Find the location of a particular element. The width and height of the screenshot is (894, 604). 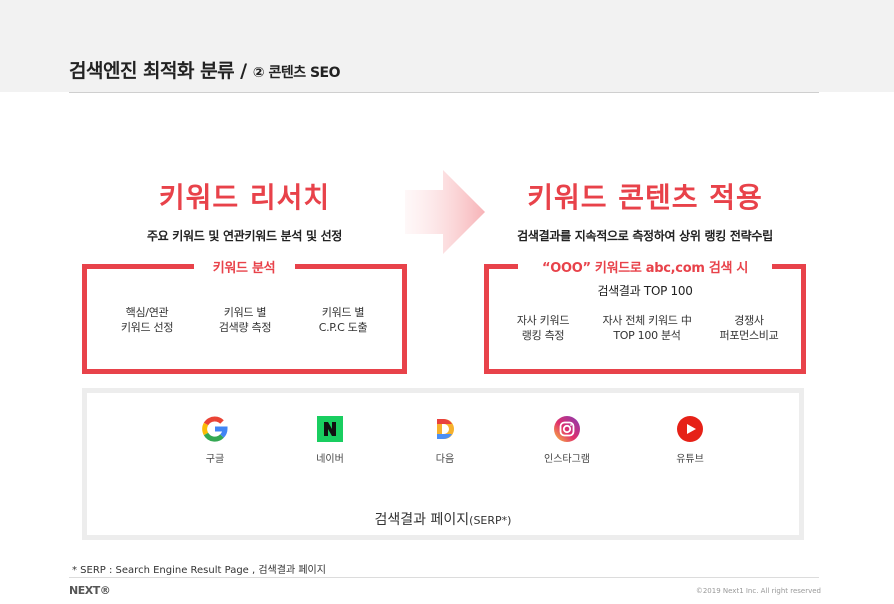

analysis-item-search-volume: 키워드 별 검색량 측정 is located at coordinates (245, 320).